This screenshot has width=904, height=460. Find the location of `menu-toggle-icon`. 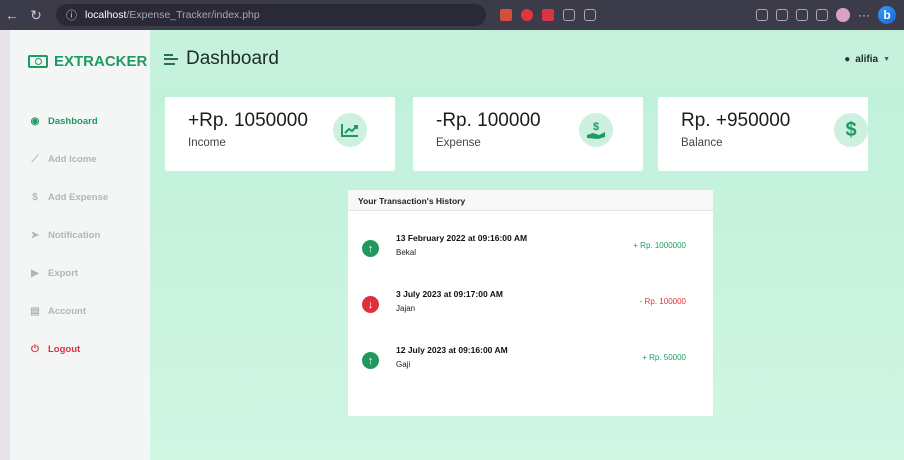

menu-toggle-icon is located at coordinates (171, 59).